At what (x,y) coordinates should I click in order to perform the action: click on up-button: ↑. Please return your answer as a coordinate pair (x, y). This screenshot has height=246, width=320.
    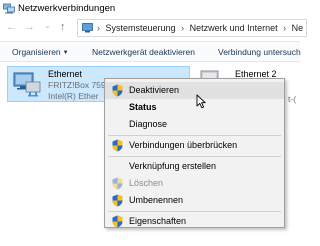
    Looking at the image, I should click on (63, 27).